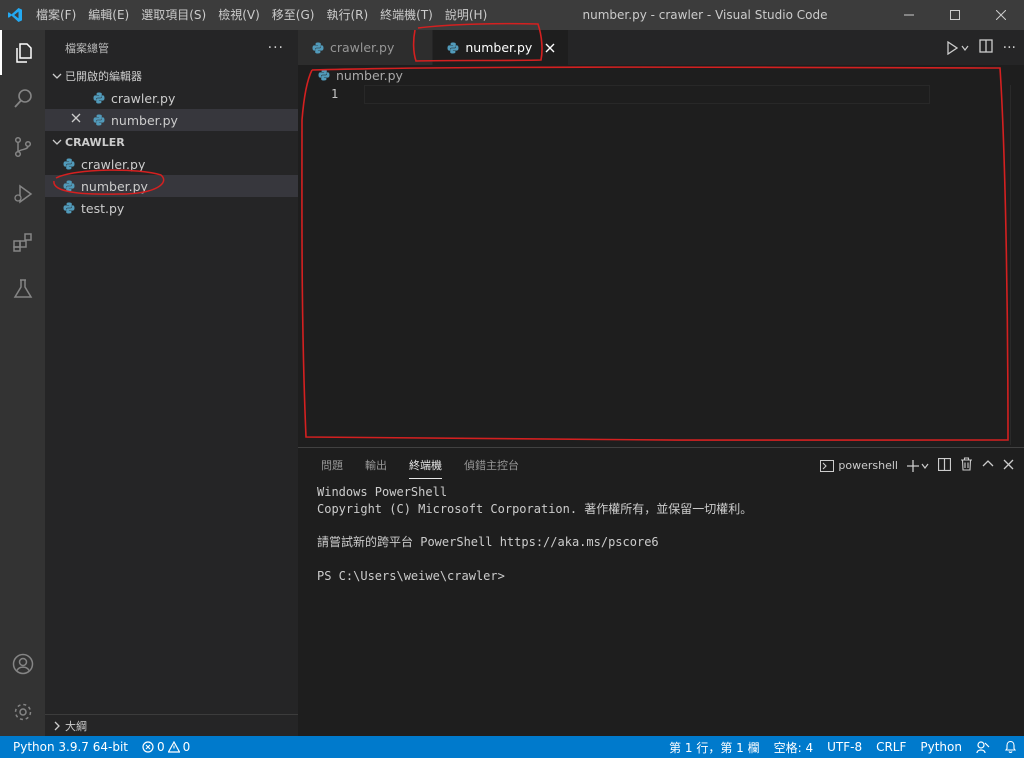  I want to click on tab-debug-console: 偵錯主控台, so click(491, 465).